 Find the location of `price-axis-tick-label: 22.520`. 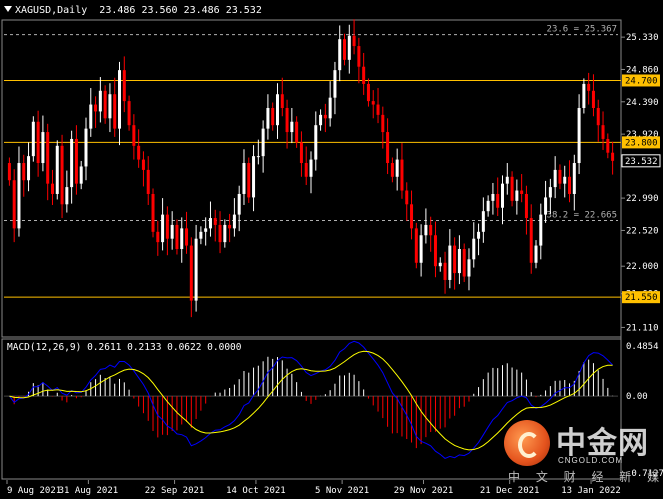

price-axis-tick-label: 22.520 is located at coordinates (642, 231).